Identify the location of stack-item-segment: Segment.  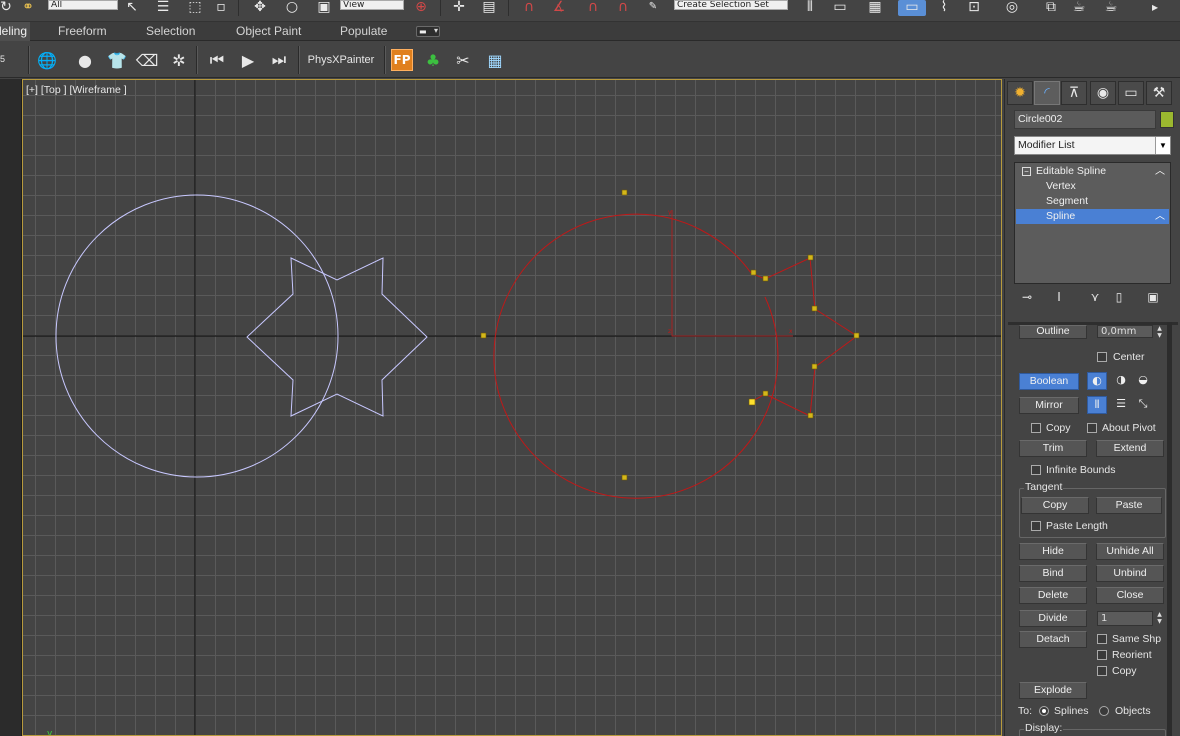
(1092, 201).